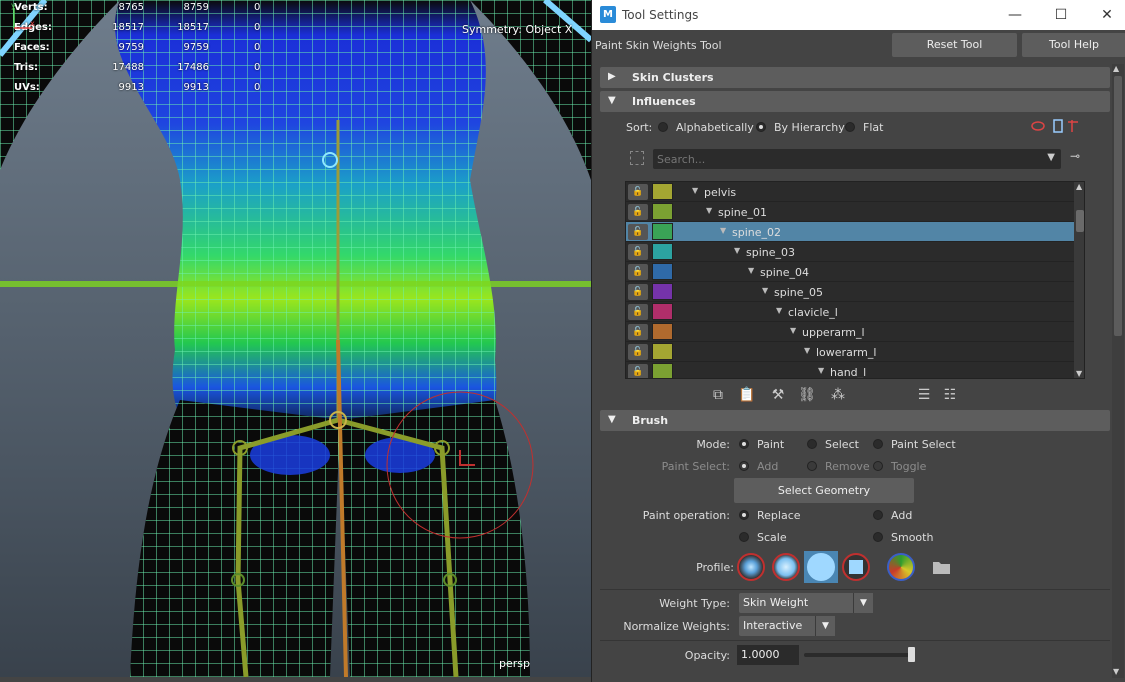  Describe the element at coordinates (663, 127) in the screenshot. I see `sort-alphabetical-radio` at that location.